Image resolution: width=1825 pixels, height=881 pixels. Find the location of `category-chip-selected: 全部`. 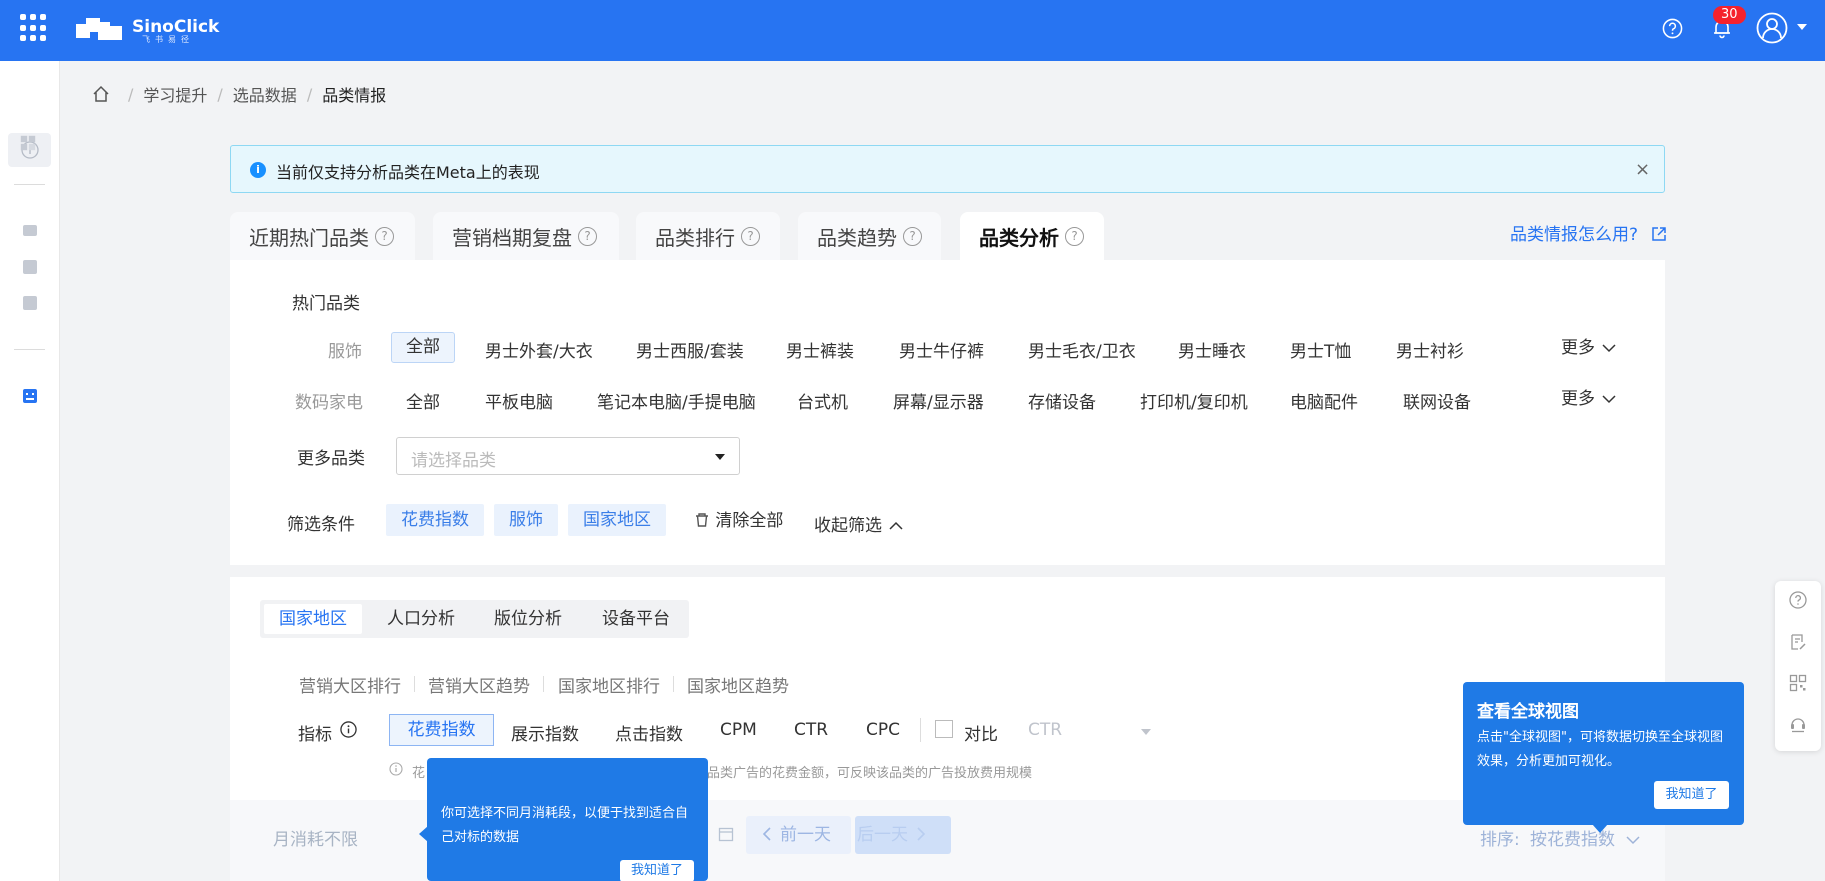

category-chip-selected: 全部 is located at coordinates (423, 347).